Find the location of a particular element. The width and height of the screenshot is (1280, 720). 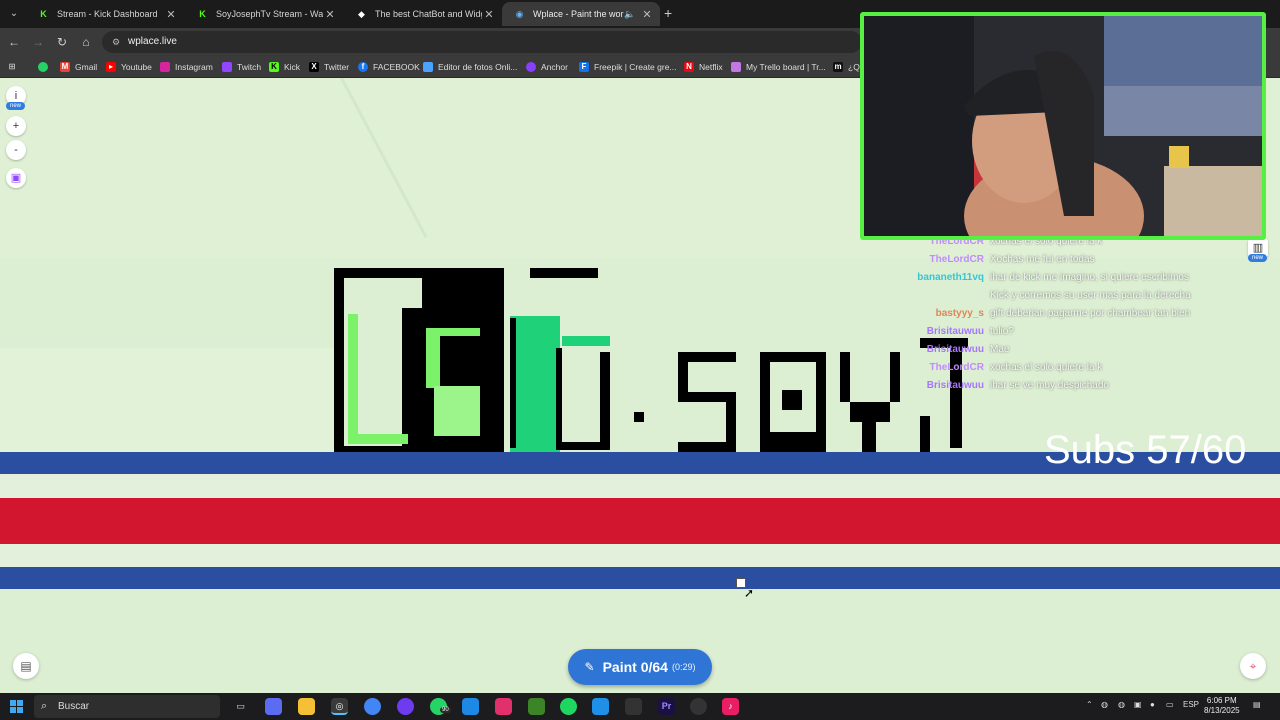

bookmark-facebook: f FACEBOOK is located at coordinates (389, 67).